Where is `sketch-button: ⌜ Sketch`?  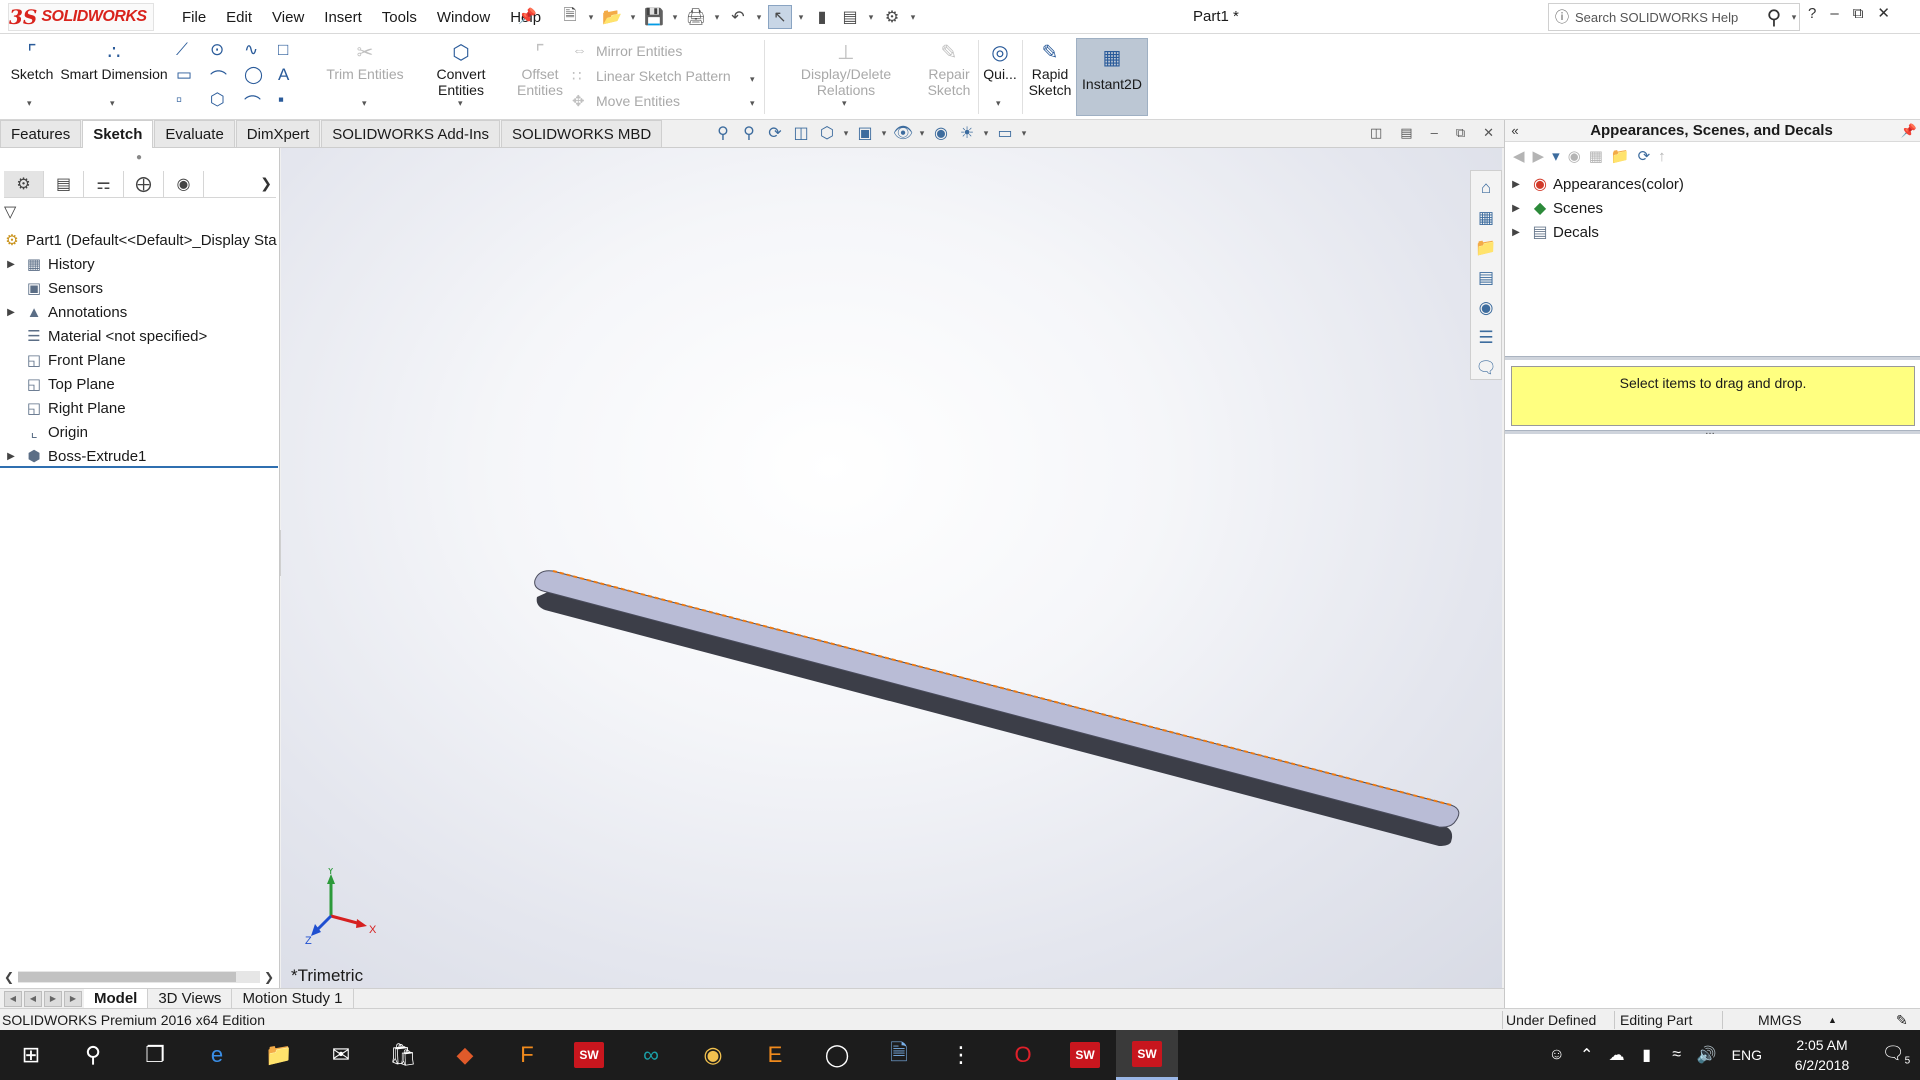 sketch-button: ⌜ Sketch is located at coordinates (32, 61).